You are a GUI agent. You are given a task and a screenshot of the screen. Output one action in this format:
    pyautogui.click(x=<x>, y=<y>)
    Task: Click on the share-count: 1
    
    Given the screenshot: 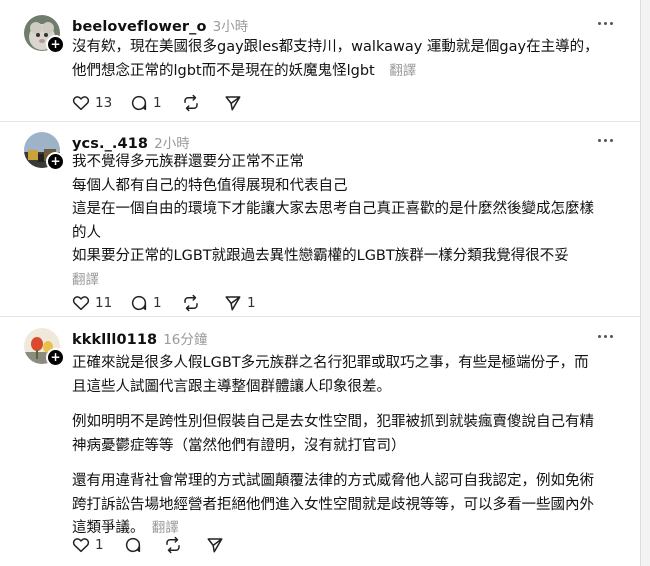 What is the action you would take?
    pyautogui.click(x=251, y=303)
    